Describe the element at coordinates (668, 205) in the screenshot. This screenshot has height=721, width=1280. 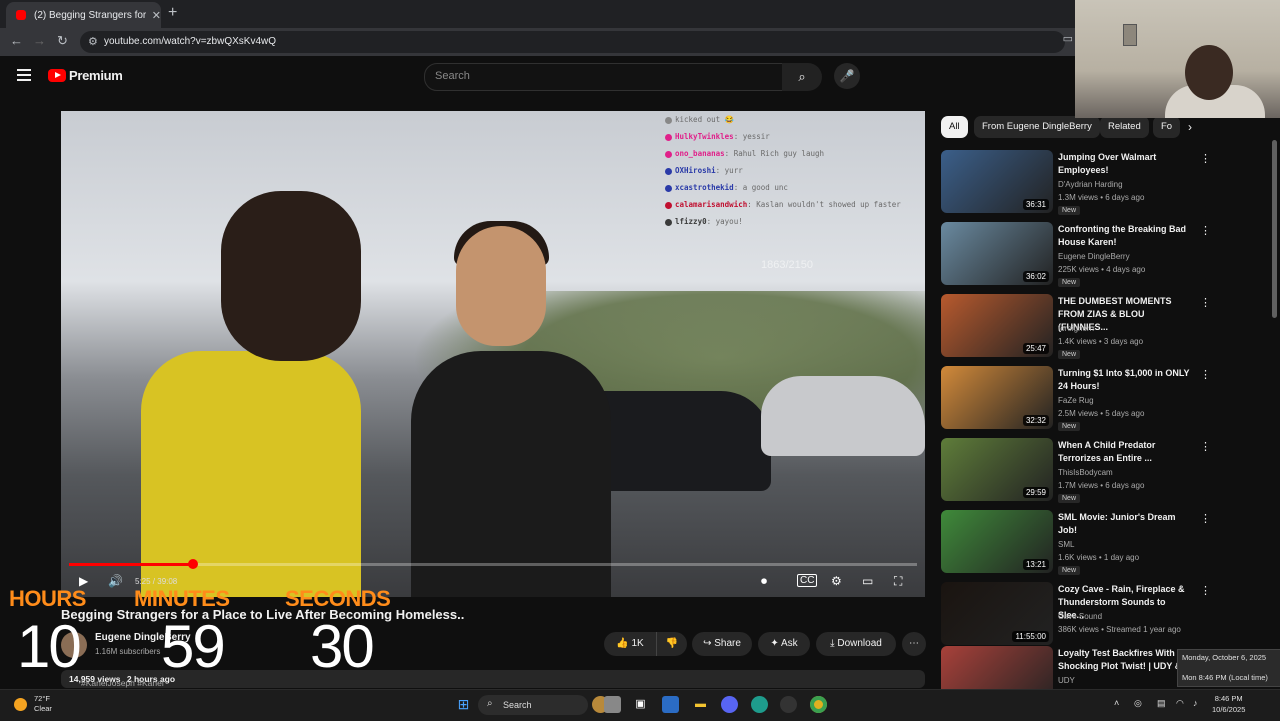
I see `chat-badge-icon` at that location.